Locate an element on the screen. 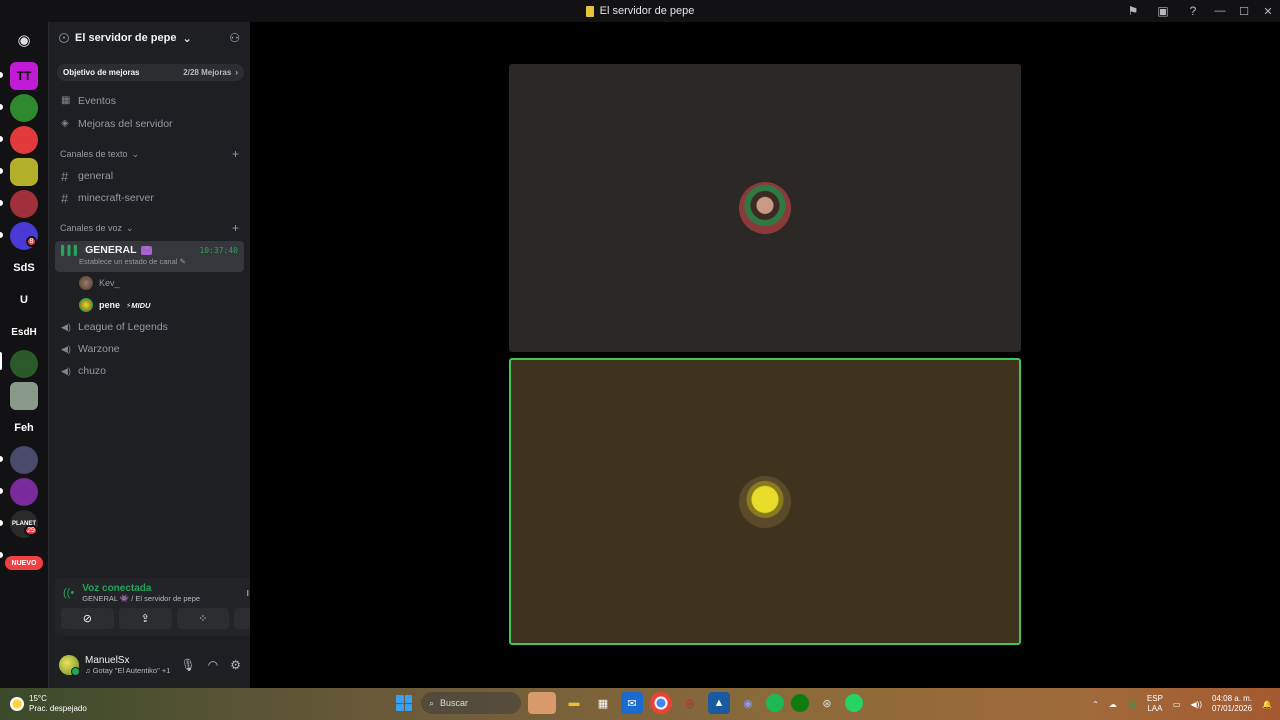  channel-label: League of Legends is located at coordinates (123, 327).